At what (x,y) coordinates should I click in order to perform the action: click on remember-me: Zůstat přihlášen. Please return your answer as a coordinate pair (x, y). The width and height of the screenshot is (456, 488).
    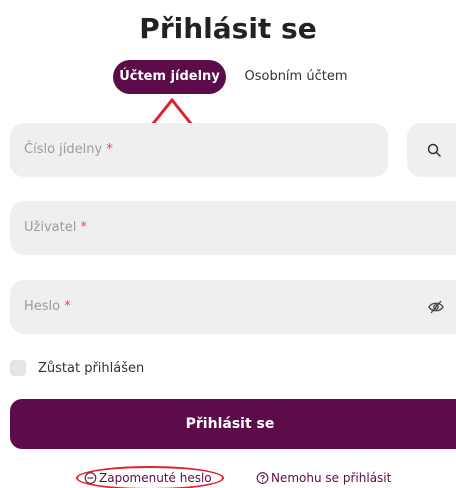
    Looking at the image, I should click on (77, 368).